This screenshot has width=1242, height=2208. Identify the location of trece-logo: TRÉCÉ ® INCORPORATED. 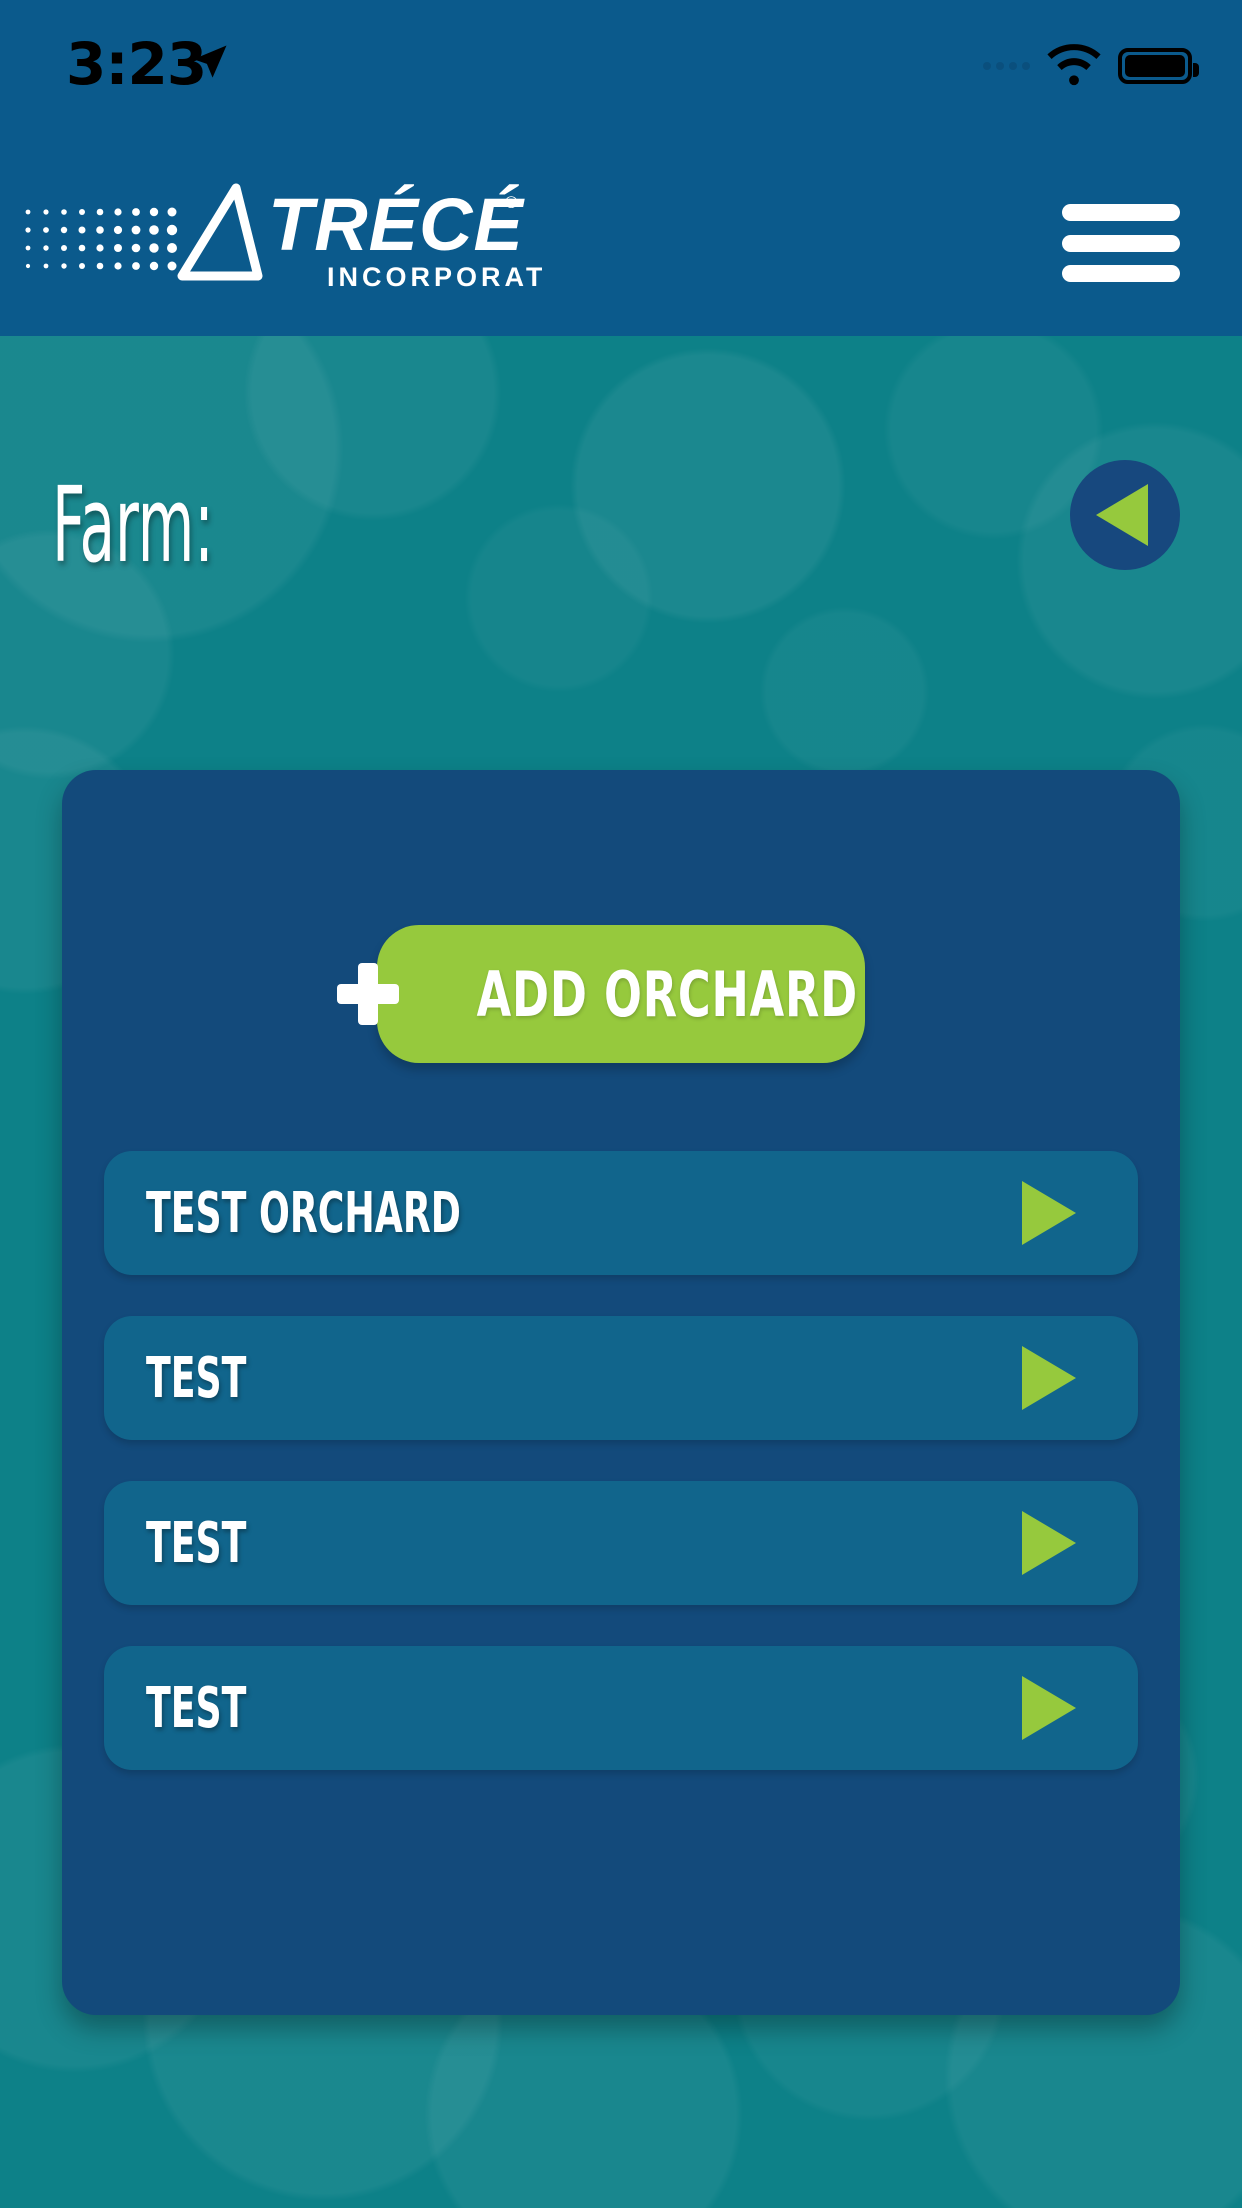
(283, 237).